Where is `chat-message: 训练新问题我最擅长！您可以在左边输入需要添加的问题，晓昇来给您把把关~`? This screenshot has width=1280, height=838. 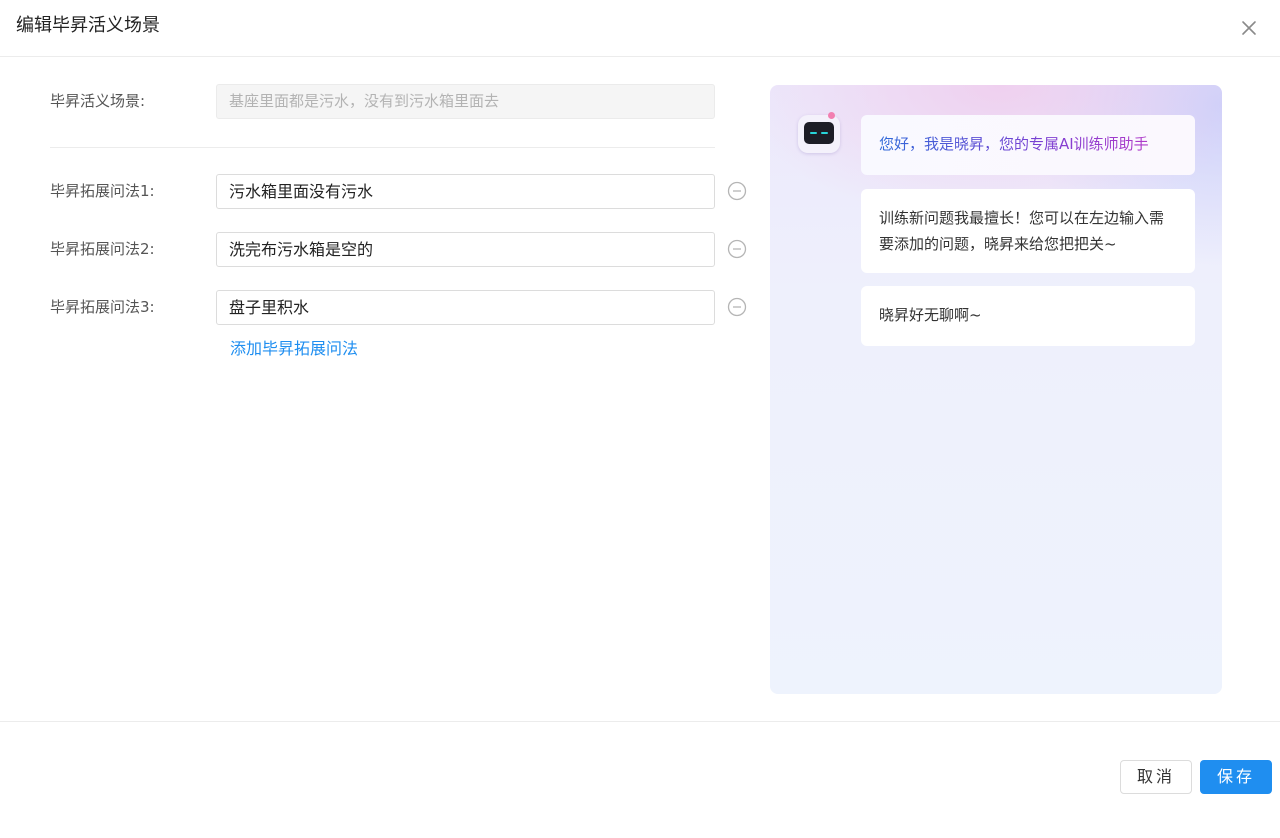 chat-message: 训练新问题我最擅长！您可以在左边输入需要添加的问题，晓昇来给您把把关~ is located at coordinates (1028, 231).